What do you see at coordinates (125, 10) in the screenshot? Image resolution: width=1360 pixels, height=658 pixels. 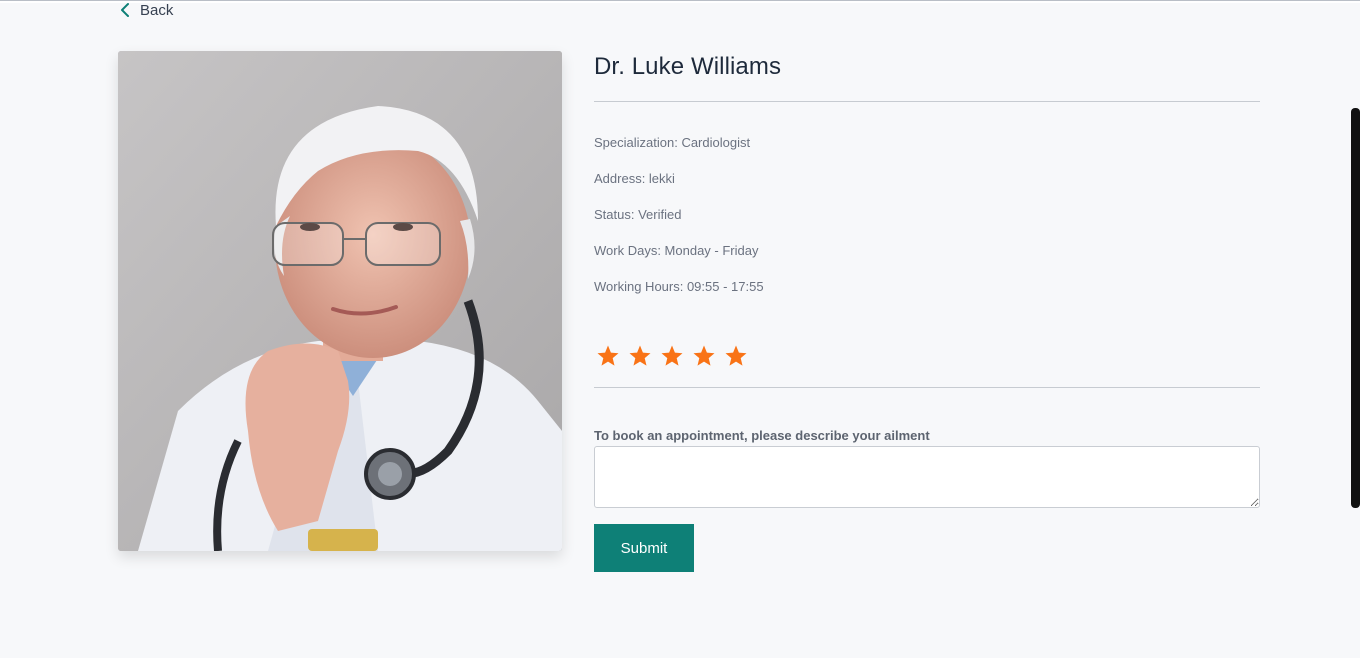 I see `chevron-left-icon` at bounding box center [125, 10].